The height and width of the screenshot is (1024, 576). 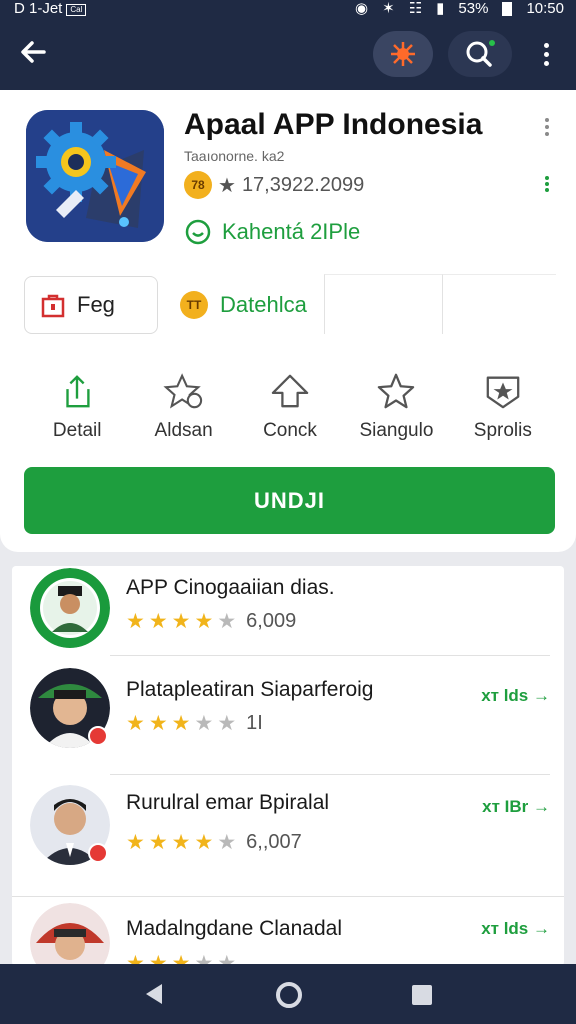 I want to click on nav-recents-icon, so click(x=422, y=995).